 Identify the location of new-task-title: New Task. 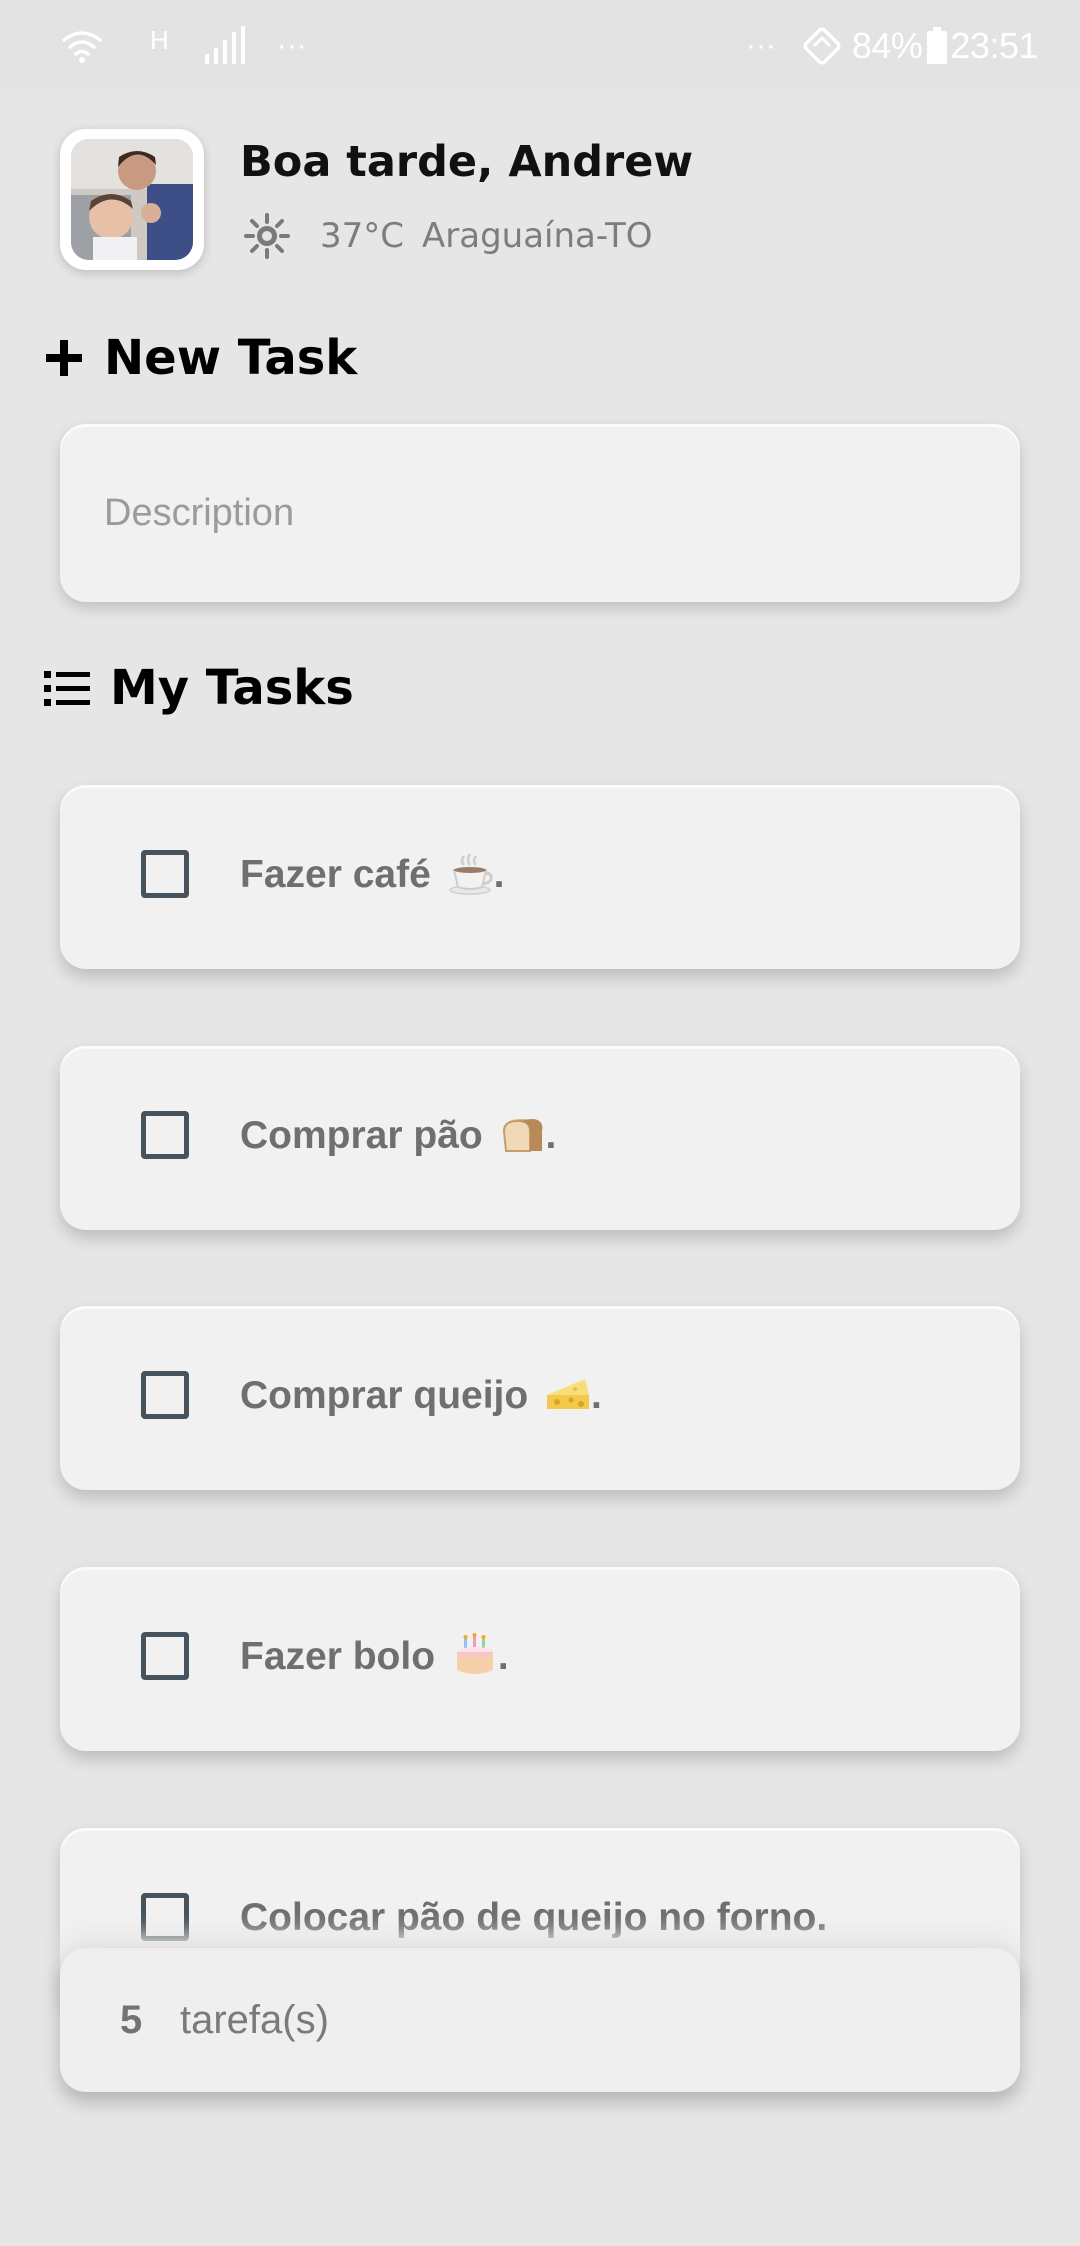
(231, 358).